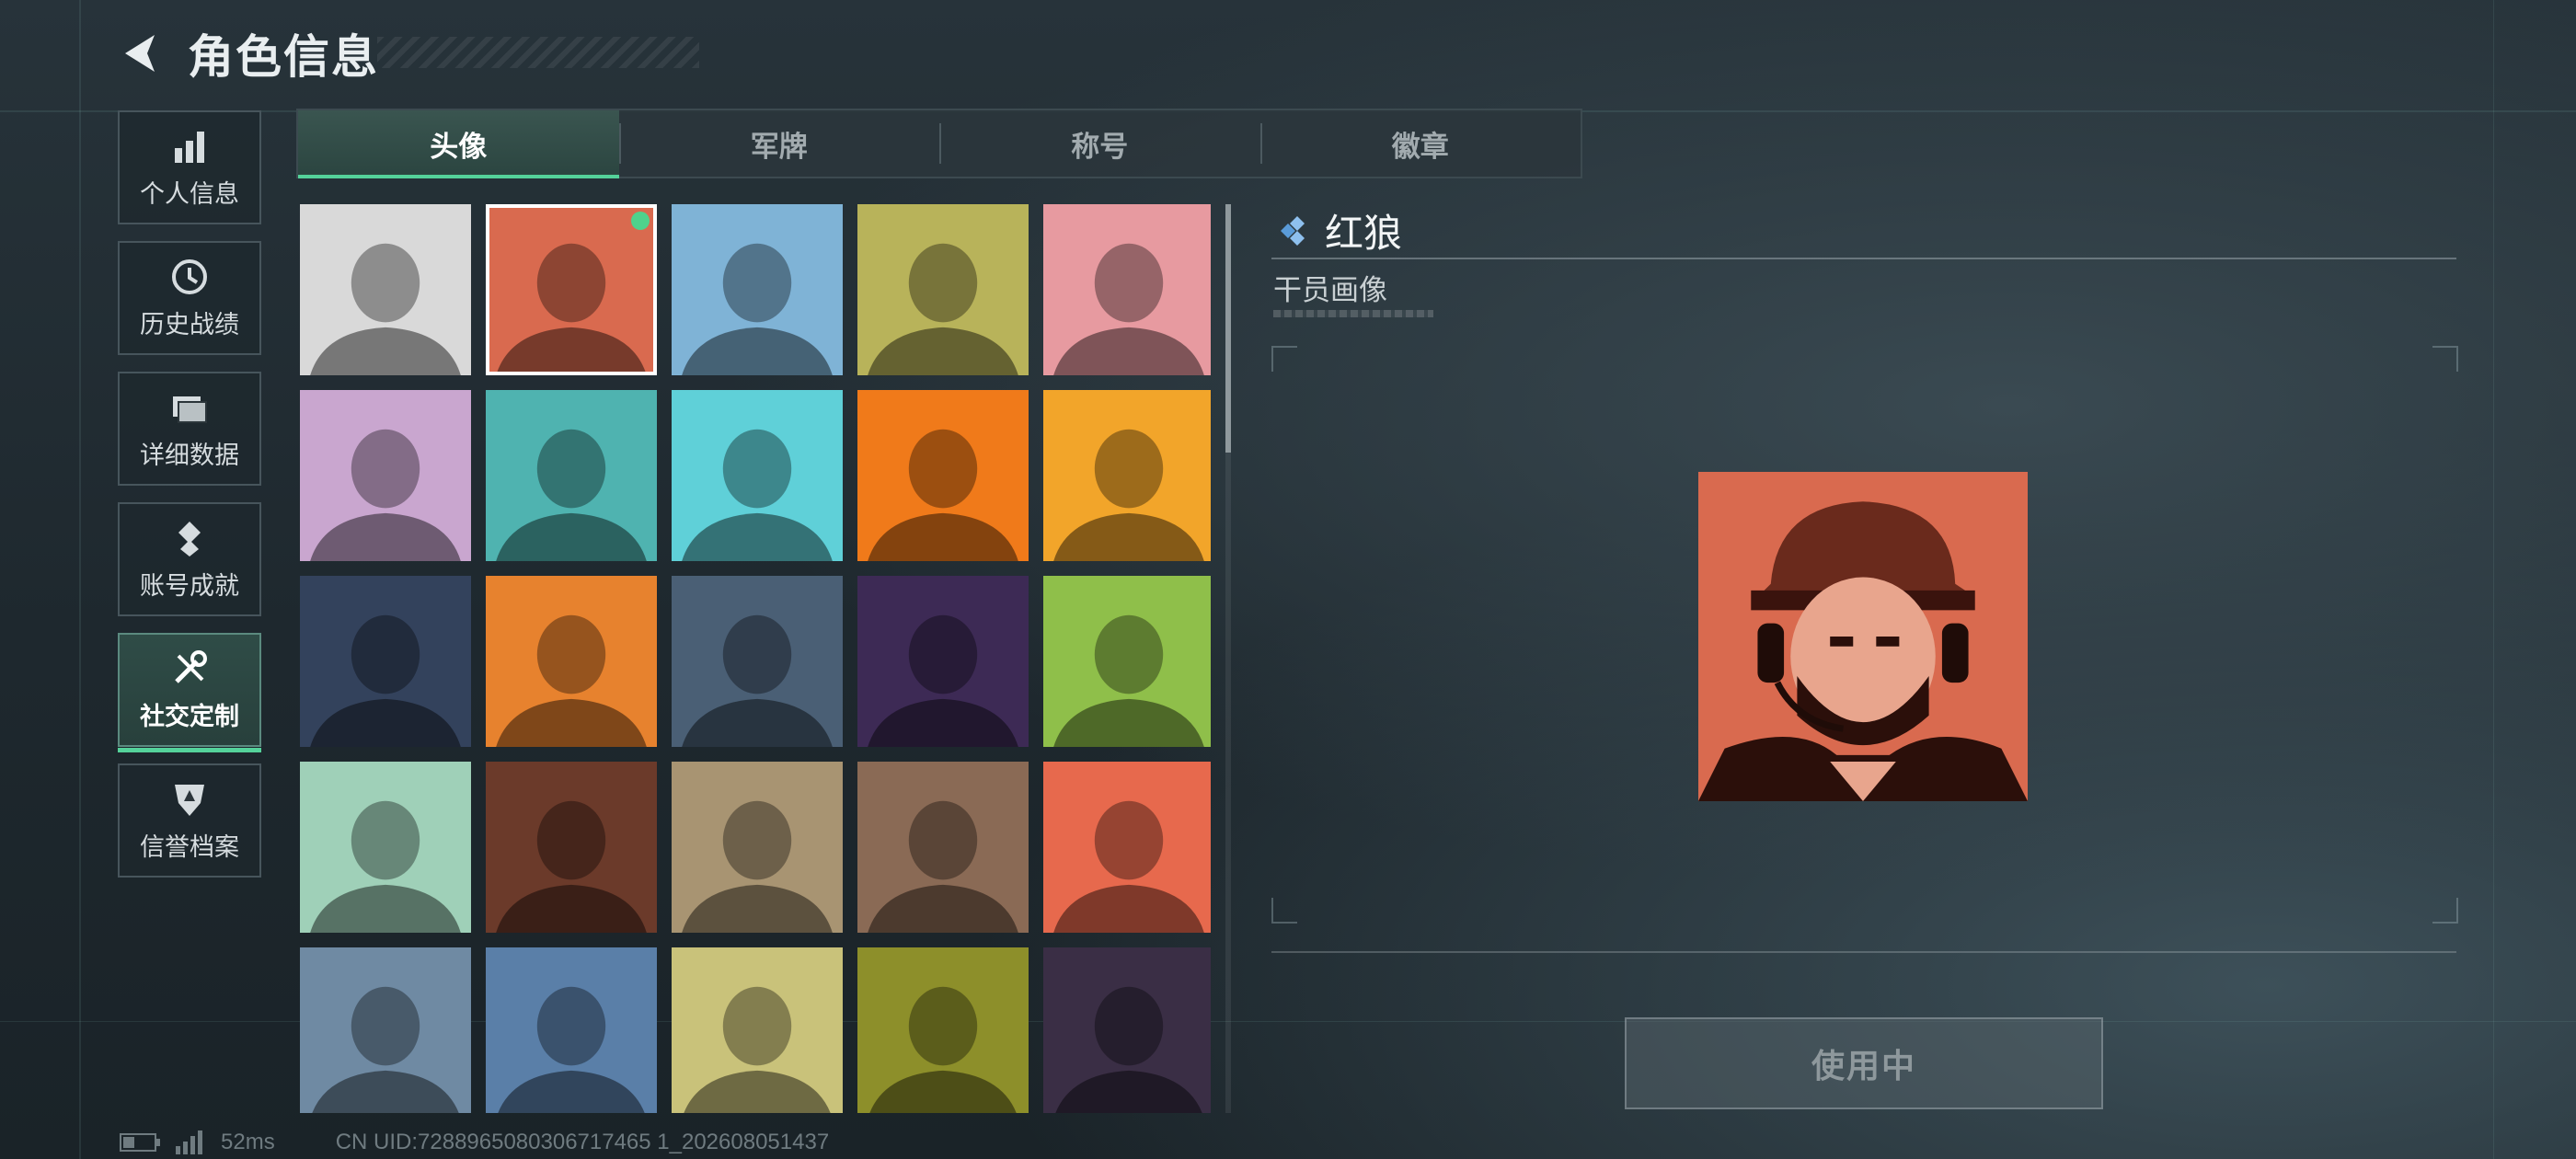  Describe the element at coordinates (189, 692) in the screenshot. I see `sidebar-item-social-customization: 社交定制` at that location.